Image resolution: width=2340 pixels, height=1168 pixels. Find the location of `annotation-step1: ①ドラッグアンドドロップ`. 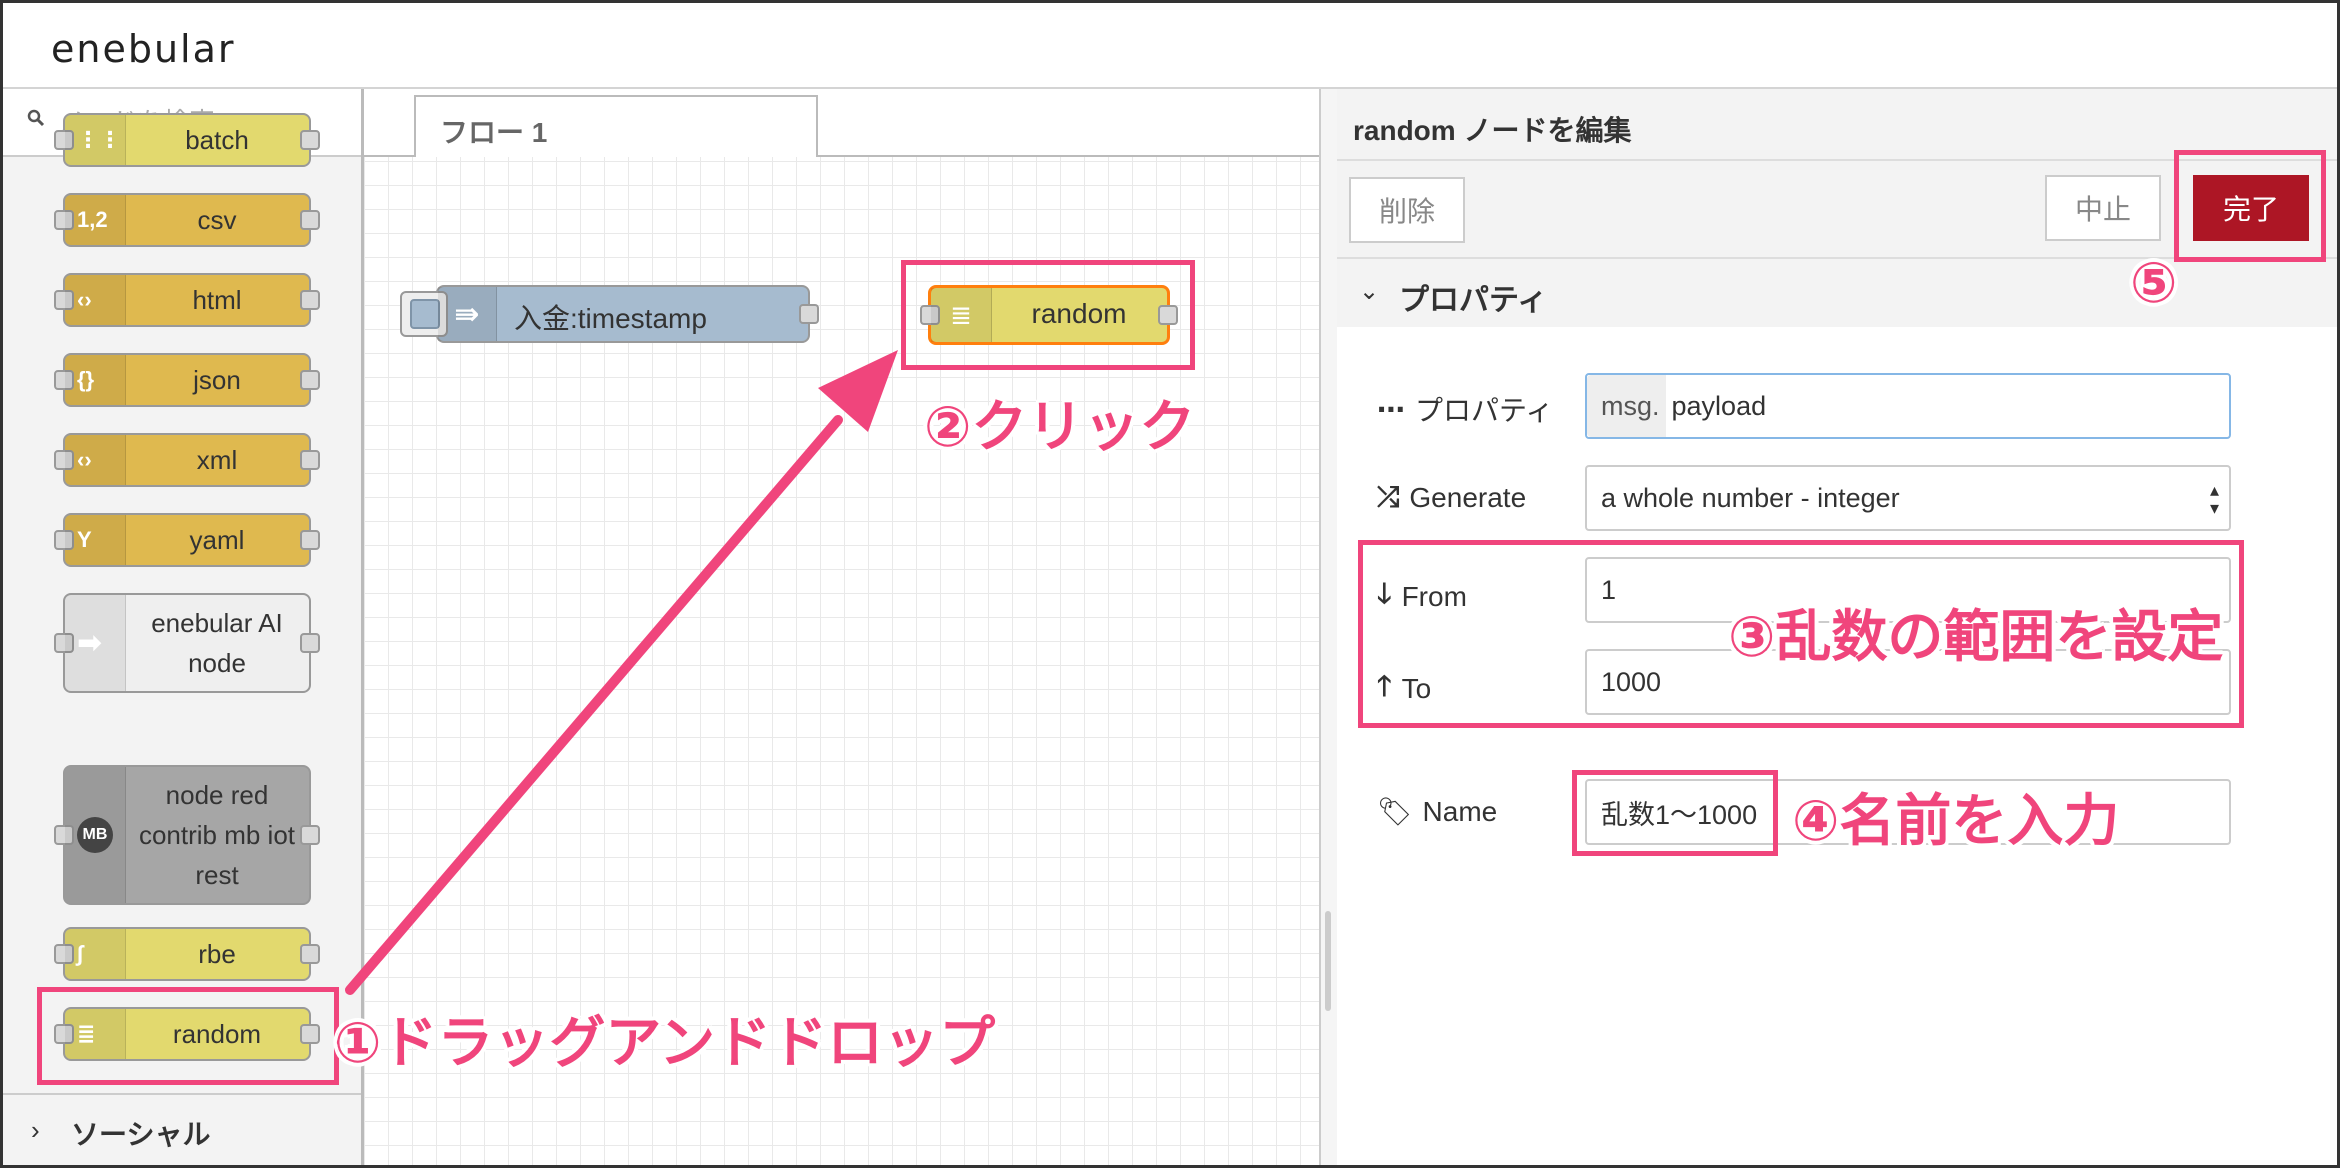

annotation-step1: ①ドラッグアンドドロップ is located at coordinates (665, 1042).